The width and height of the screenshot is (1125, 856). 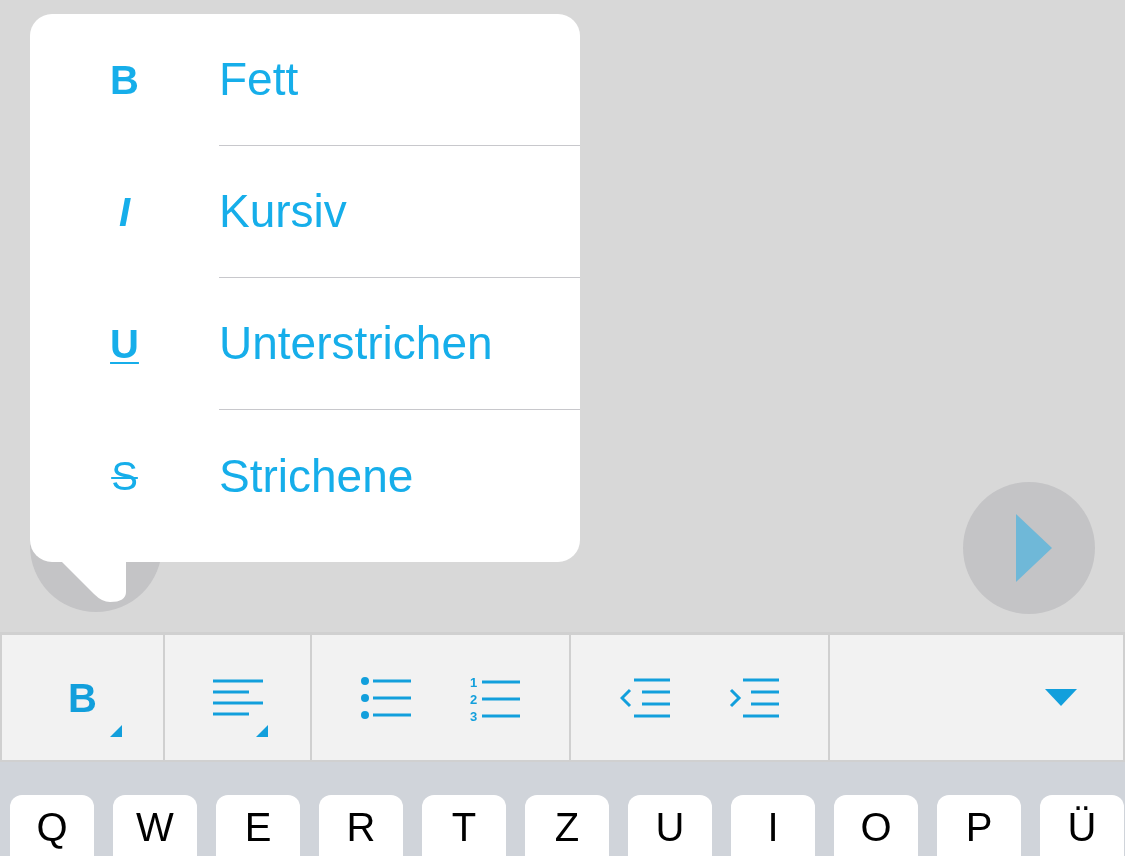 I want to click on format-icon: I, so click(x=124, y=212).